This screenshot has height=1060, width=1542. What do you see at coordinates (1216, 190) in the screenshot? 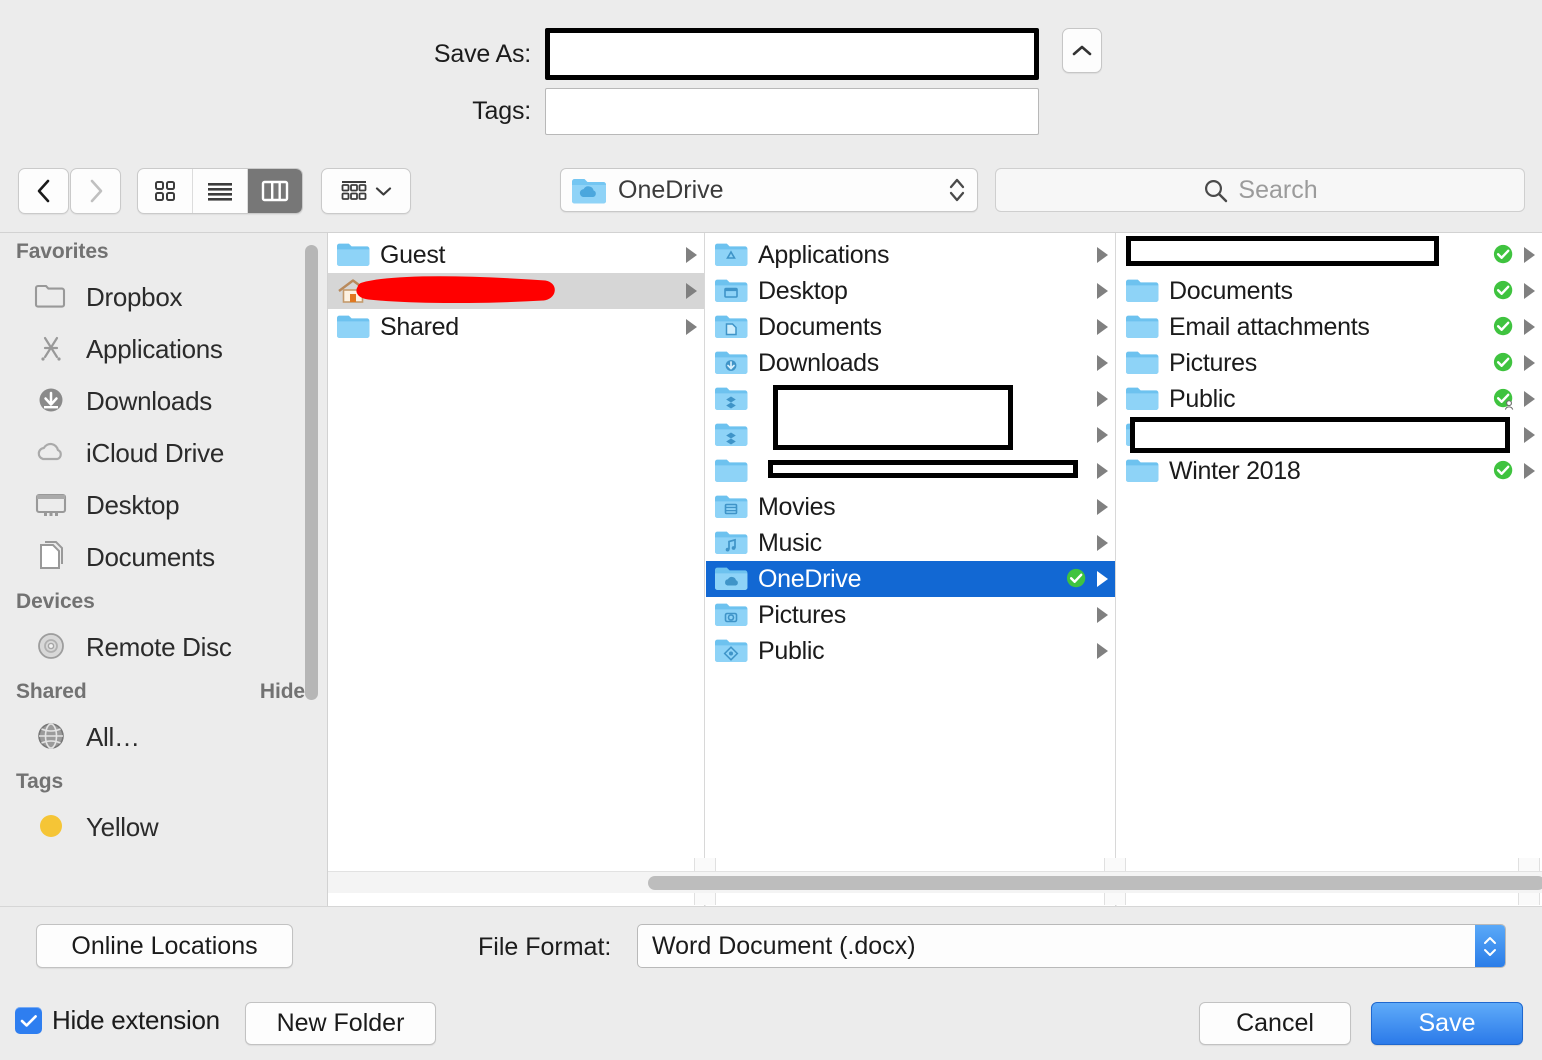
I see `search-icon` at bounding box center [1216, 190].